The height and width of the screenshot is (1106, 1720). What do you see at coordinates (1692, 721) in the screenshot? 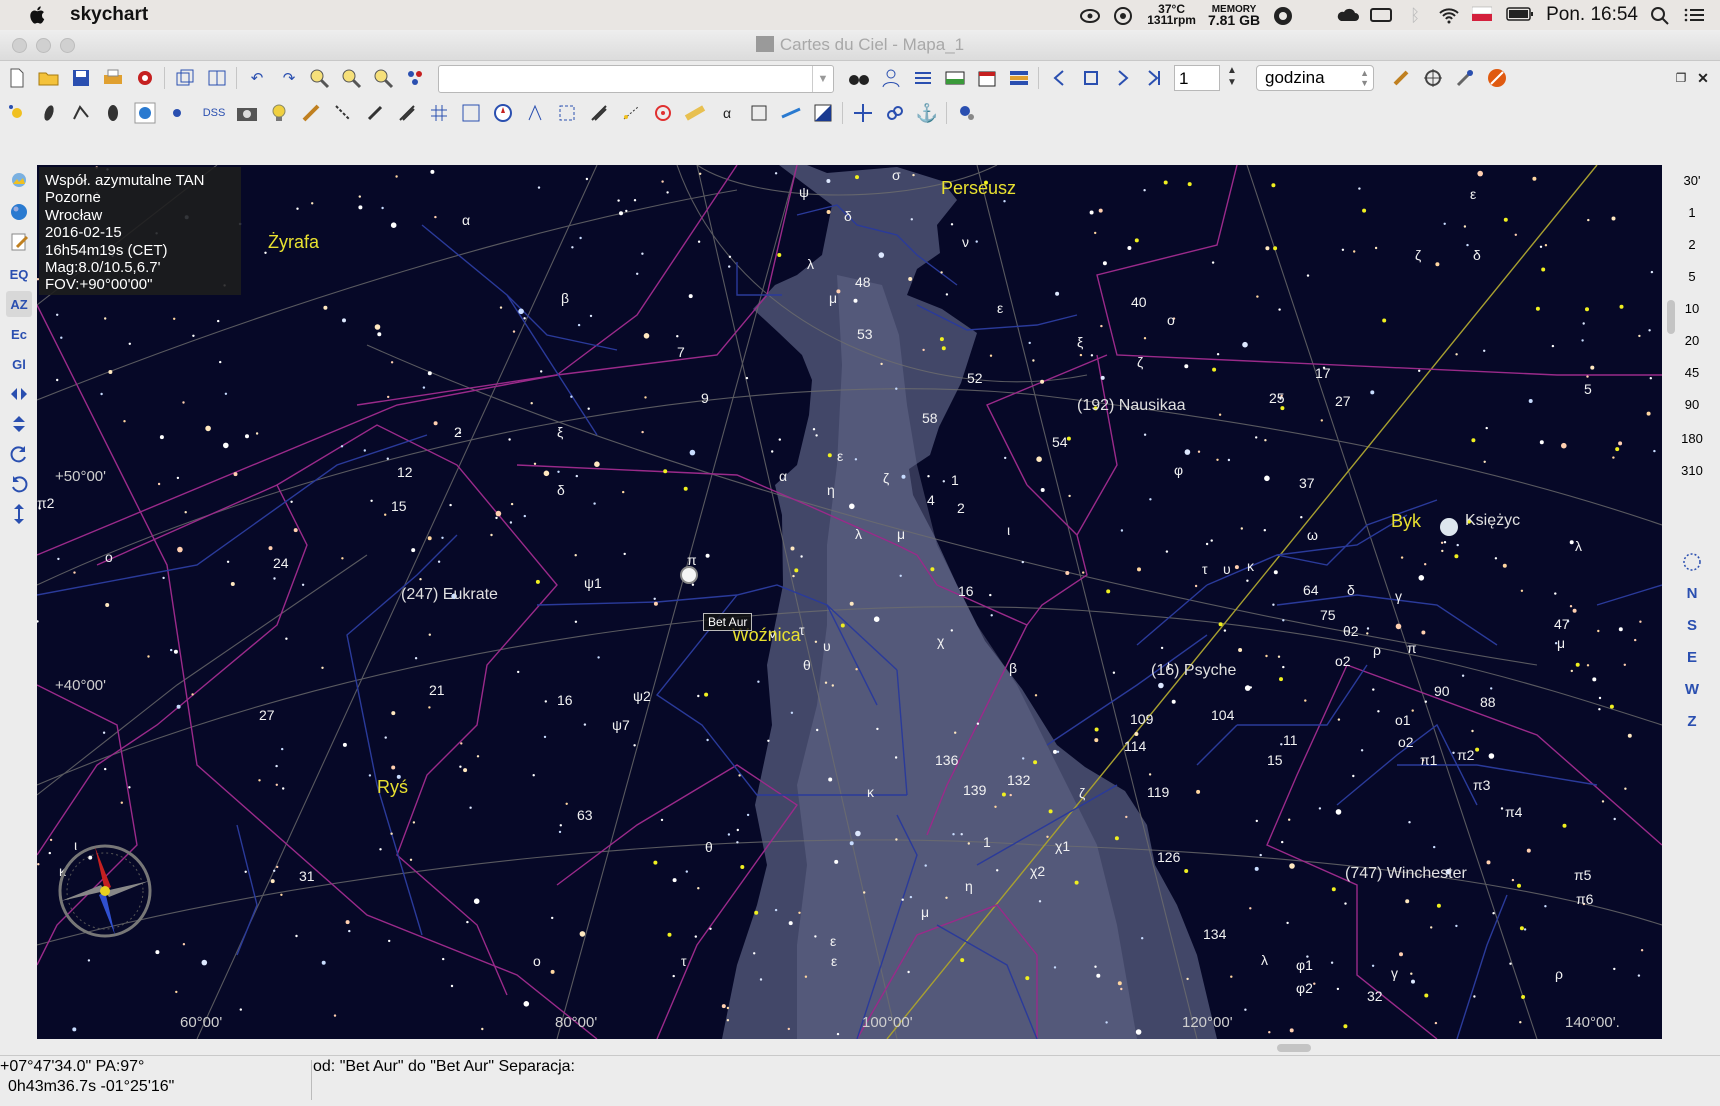
I see `view-zenith-button: Z` at bounding box center [1692, 721].